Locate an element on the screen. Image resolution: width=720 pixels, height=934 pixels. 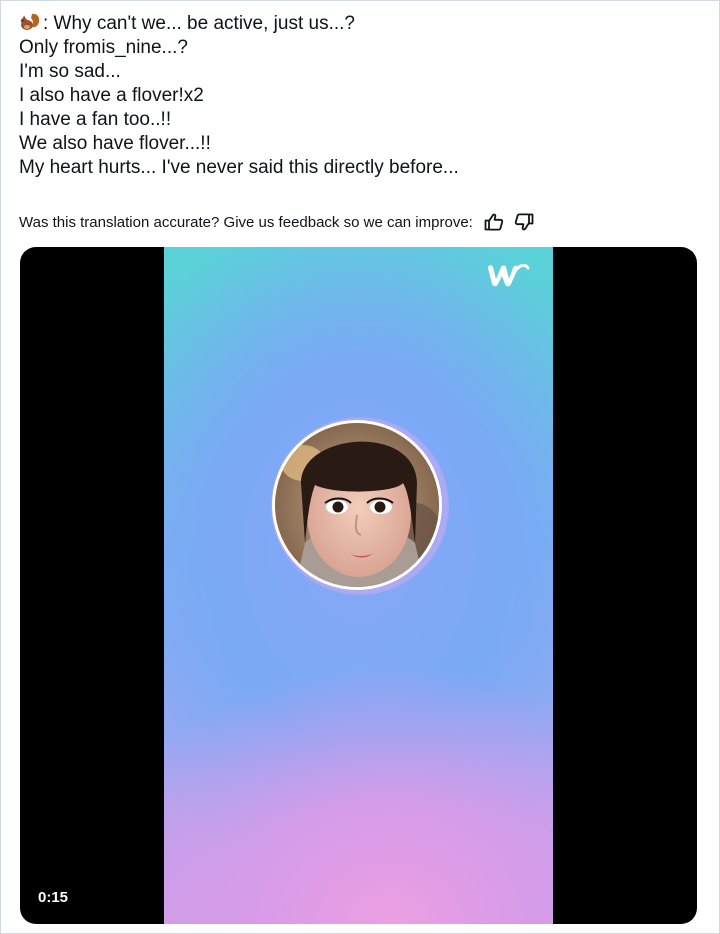
avatar is located at coordinates (357, 505).